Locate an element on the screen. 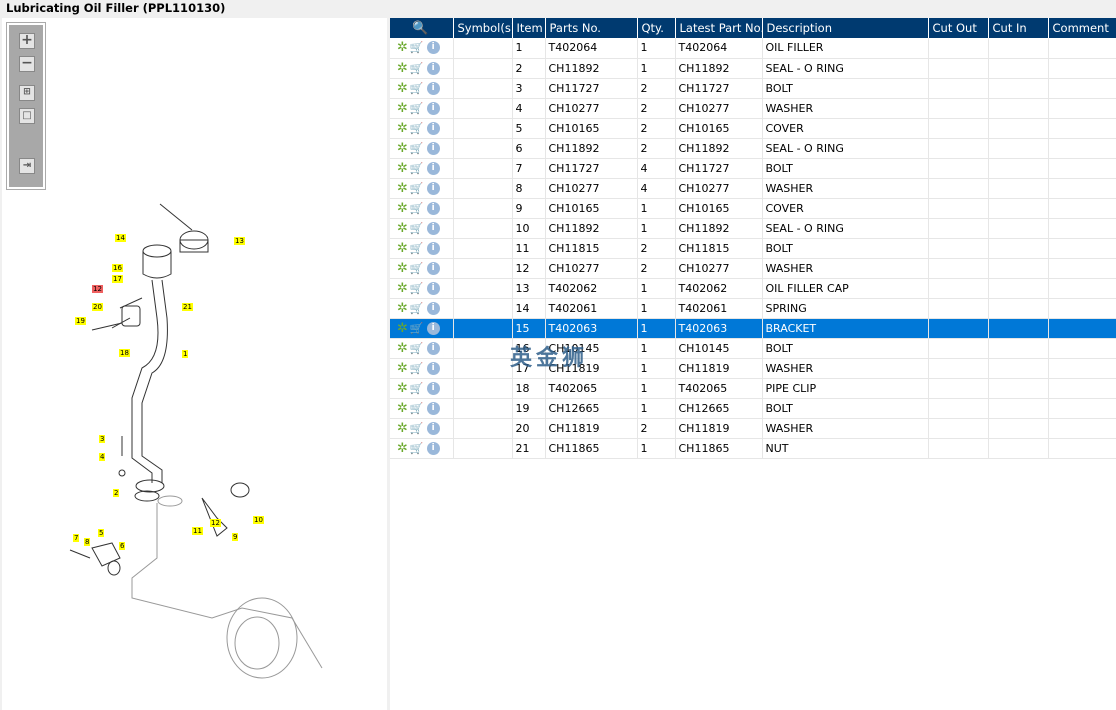 This screenshot has height=710, width=1116. callout-label: 7 is located at coordinates (76, 538).